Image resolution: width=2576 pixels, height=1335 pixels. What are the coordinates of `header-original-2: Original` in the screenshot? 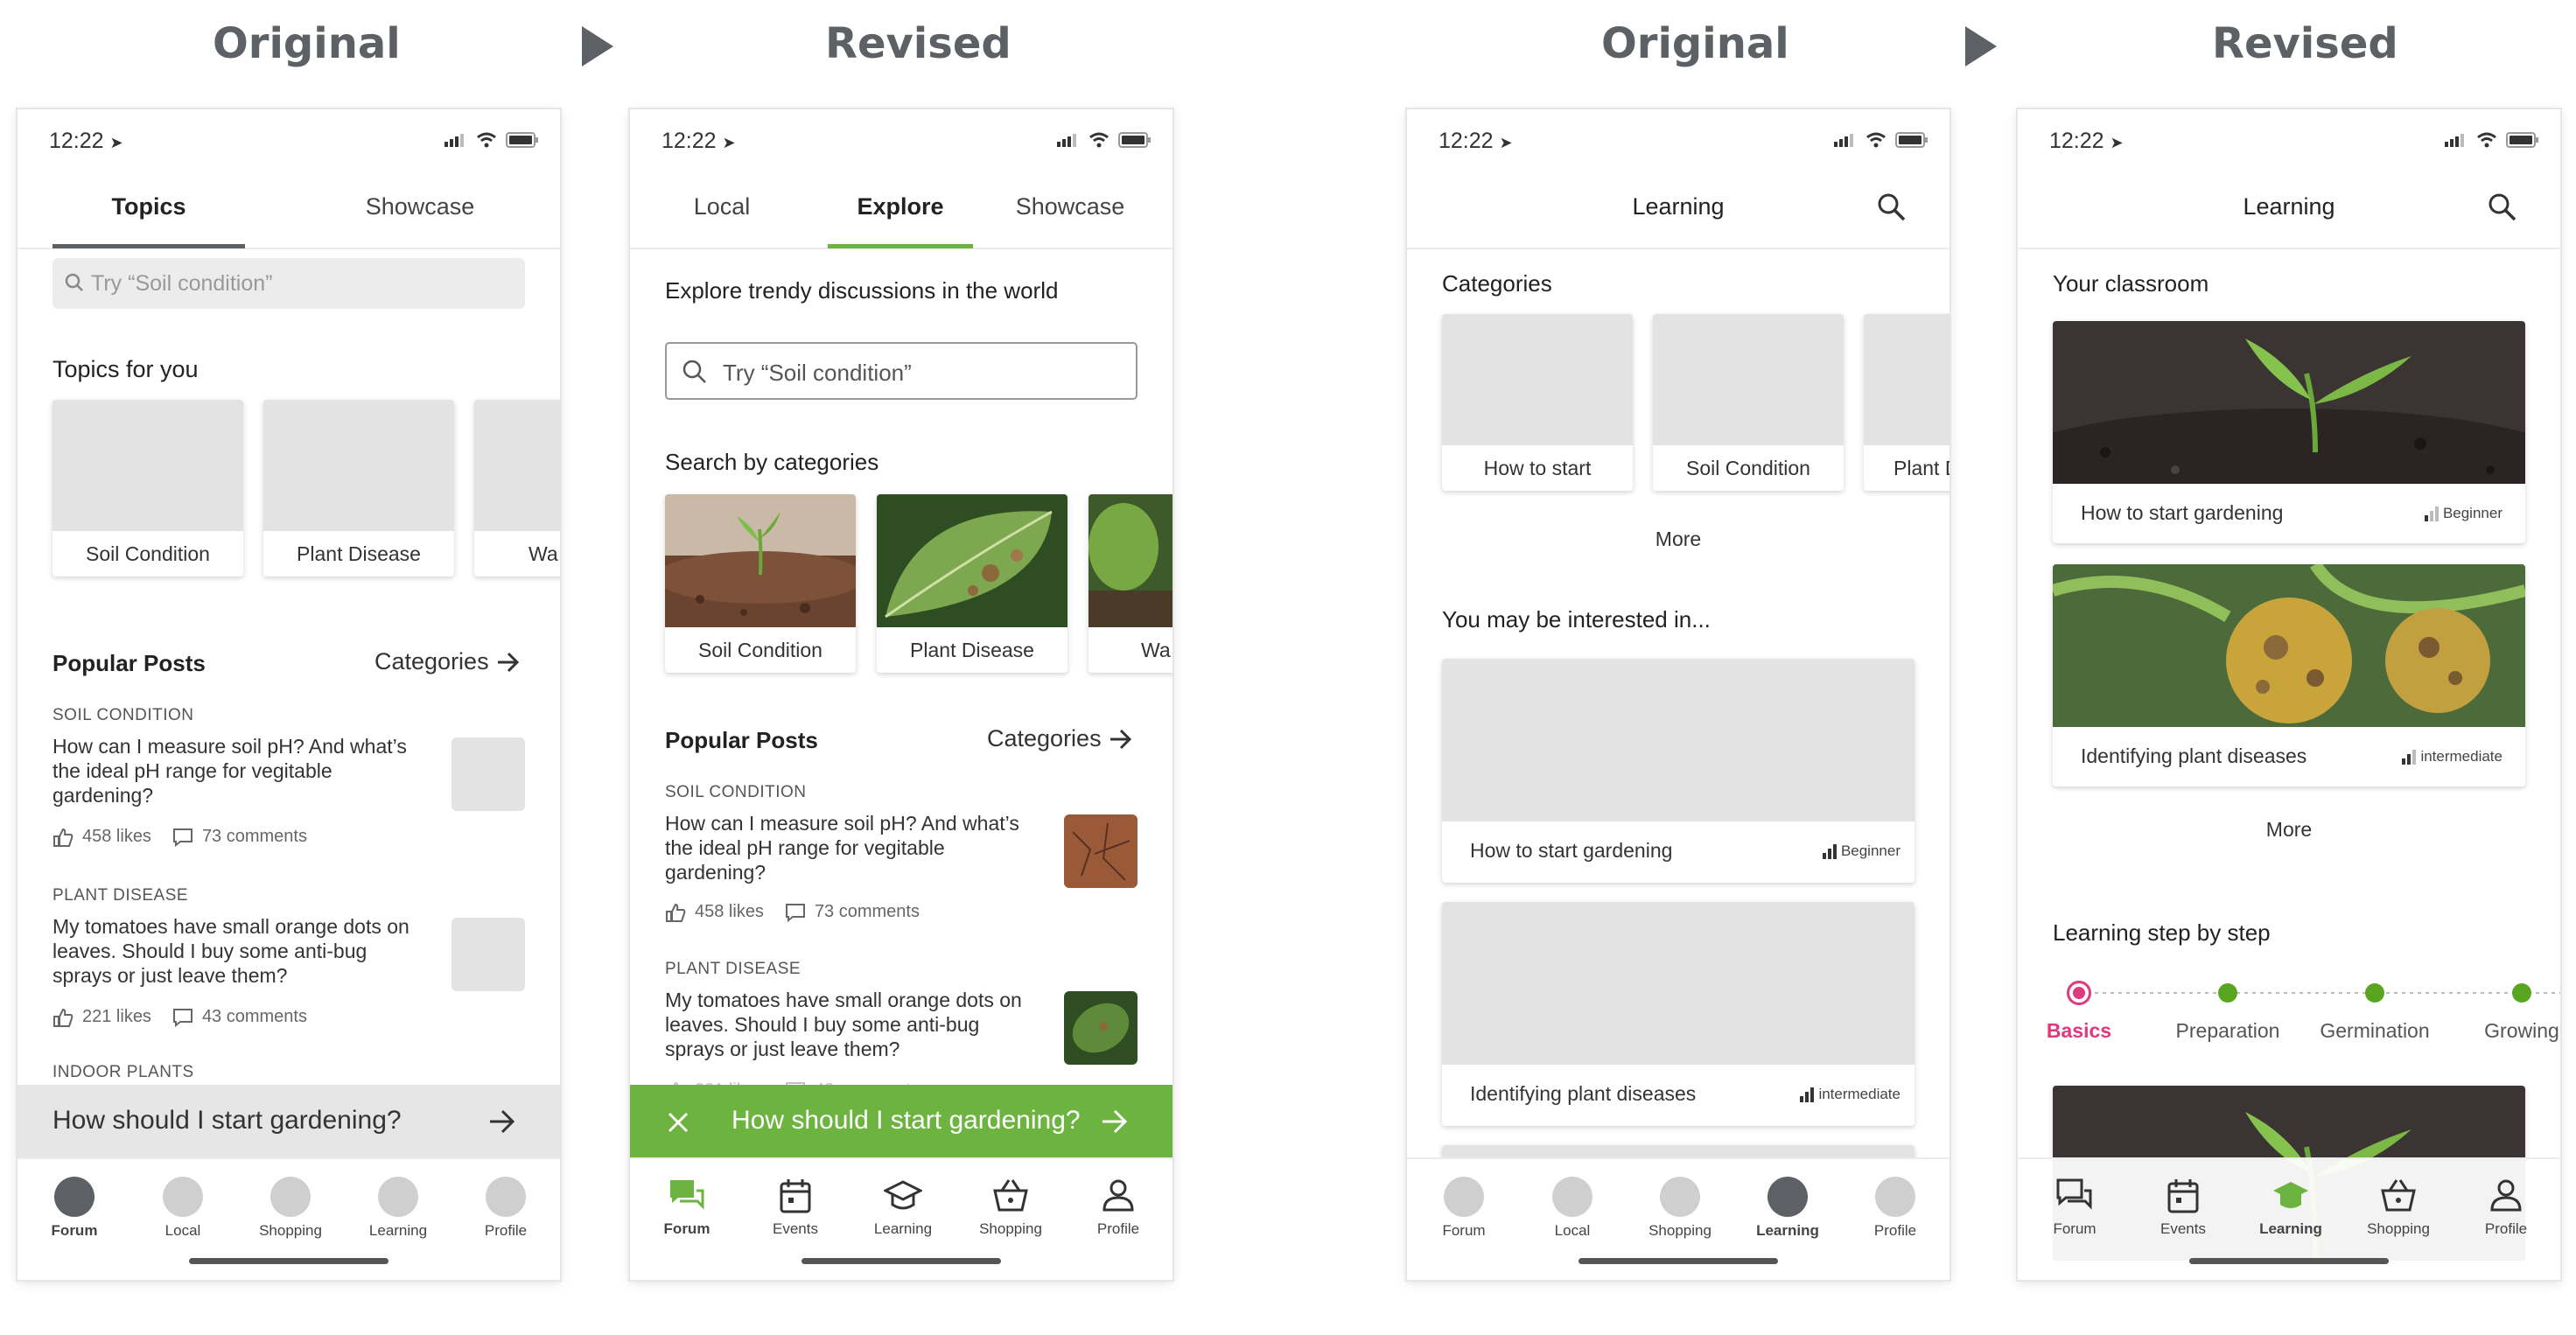 It's located at (1695, 44).